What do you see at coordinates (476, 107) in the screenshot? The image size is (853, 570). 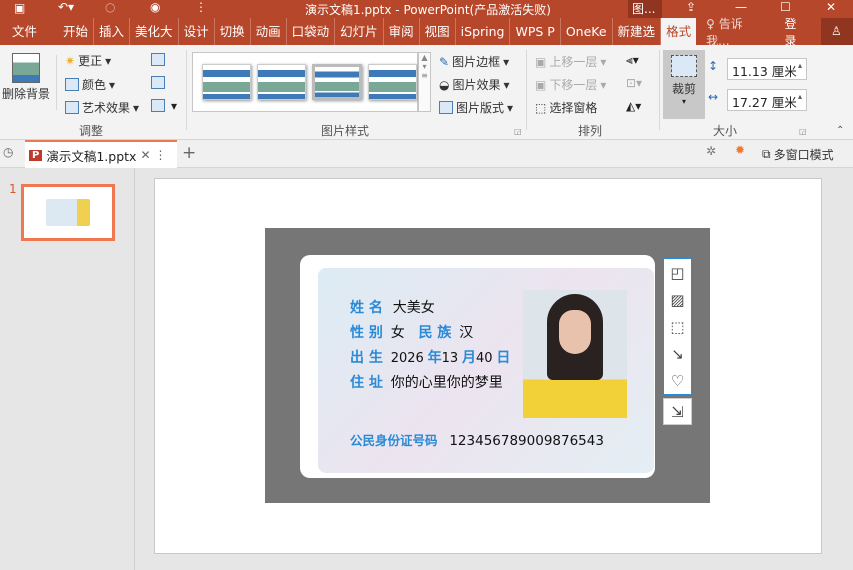 I see `picture-layout-button: 图片版式 ▾` at bounding box center [476, 107].